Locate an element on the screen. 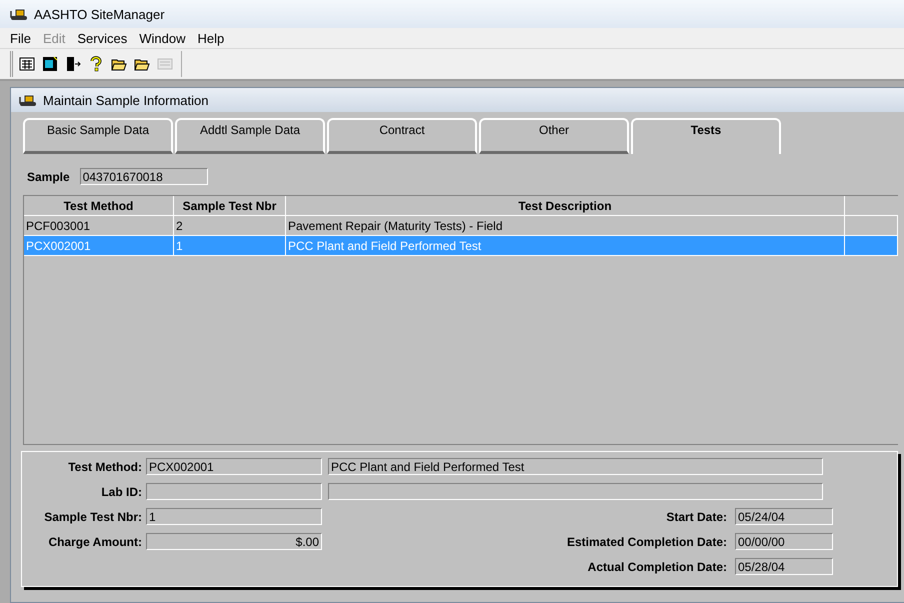  menu-item: Services is located at coordinates (102, 38).